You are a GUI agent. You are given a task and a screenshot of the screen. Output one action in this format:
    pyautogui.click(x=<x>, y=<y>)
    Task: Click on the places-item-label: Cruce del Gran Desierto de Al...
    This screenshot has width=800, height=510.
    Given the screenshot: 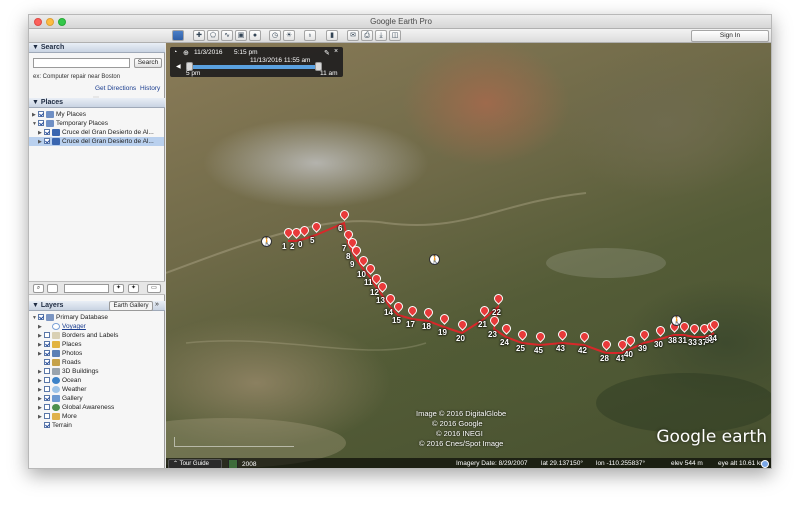 What is the action you would take?
    pyautogui.click(x=108, y=141)
    